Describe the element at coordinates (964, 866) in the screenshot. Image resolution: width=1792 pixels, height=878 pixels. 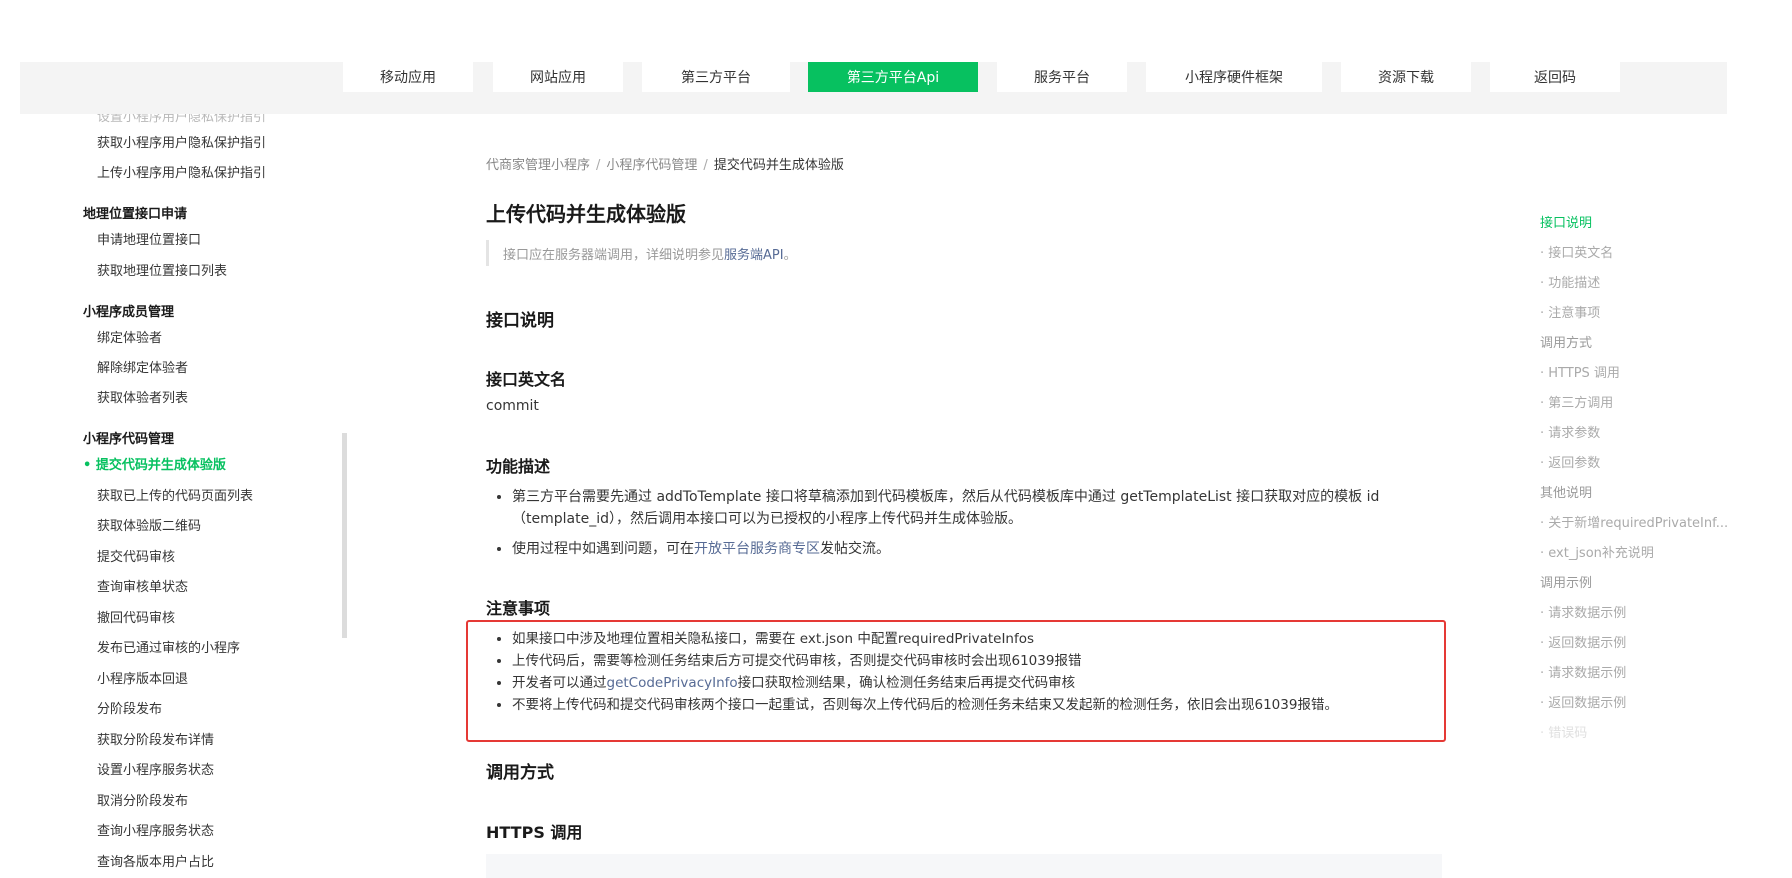
I see `code-block` at that location.